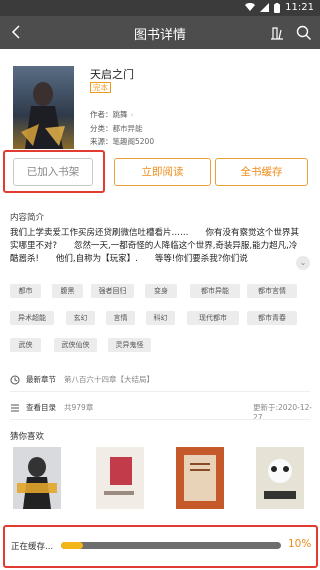 The width and height of the screenshot is (320, 570). What do you see at coordinates (101, 141) in the screenshot?
I see `source-label: 来源：` at bounding box center [101, 141].